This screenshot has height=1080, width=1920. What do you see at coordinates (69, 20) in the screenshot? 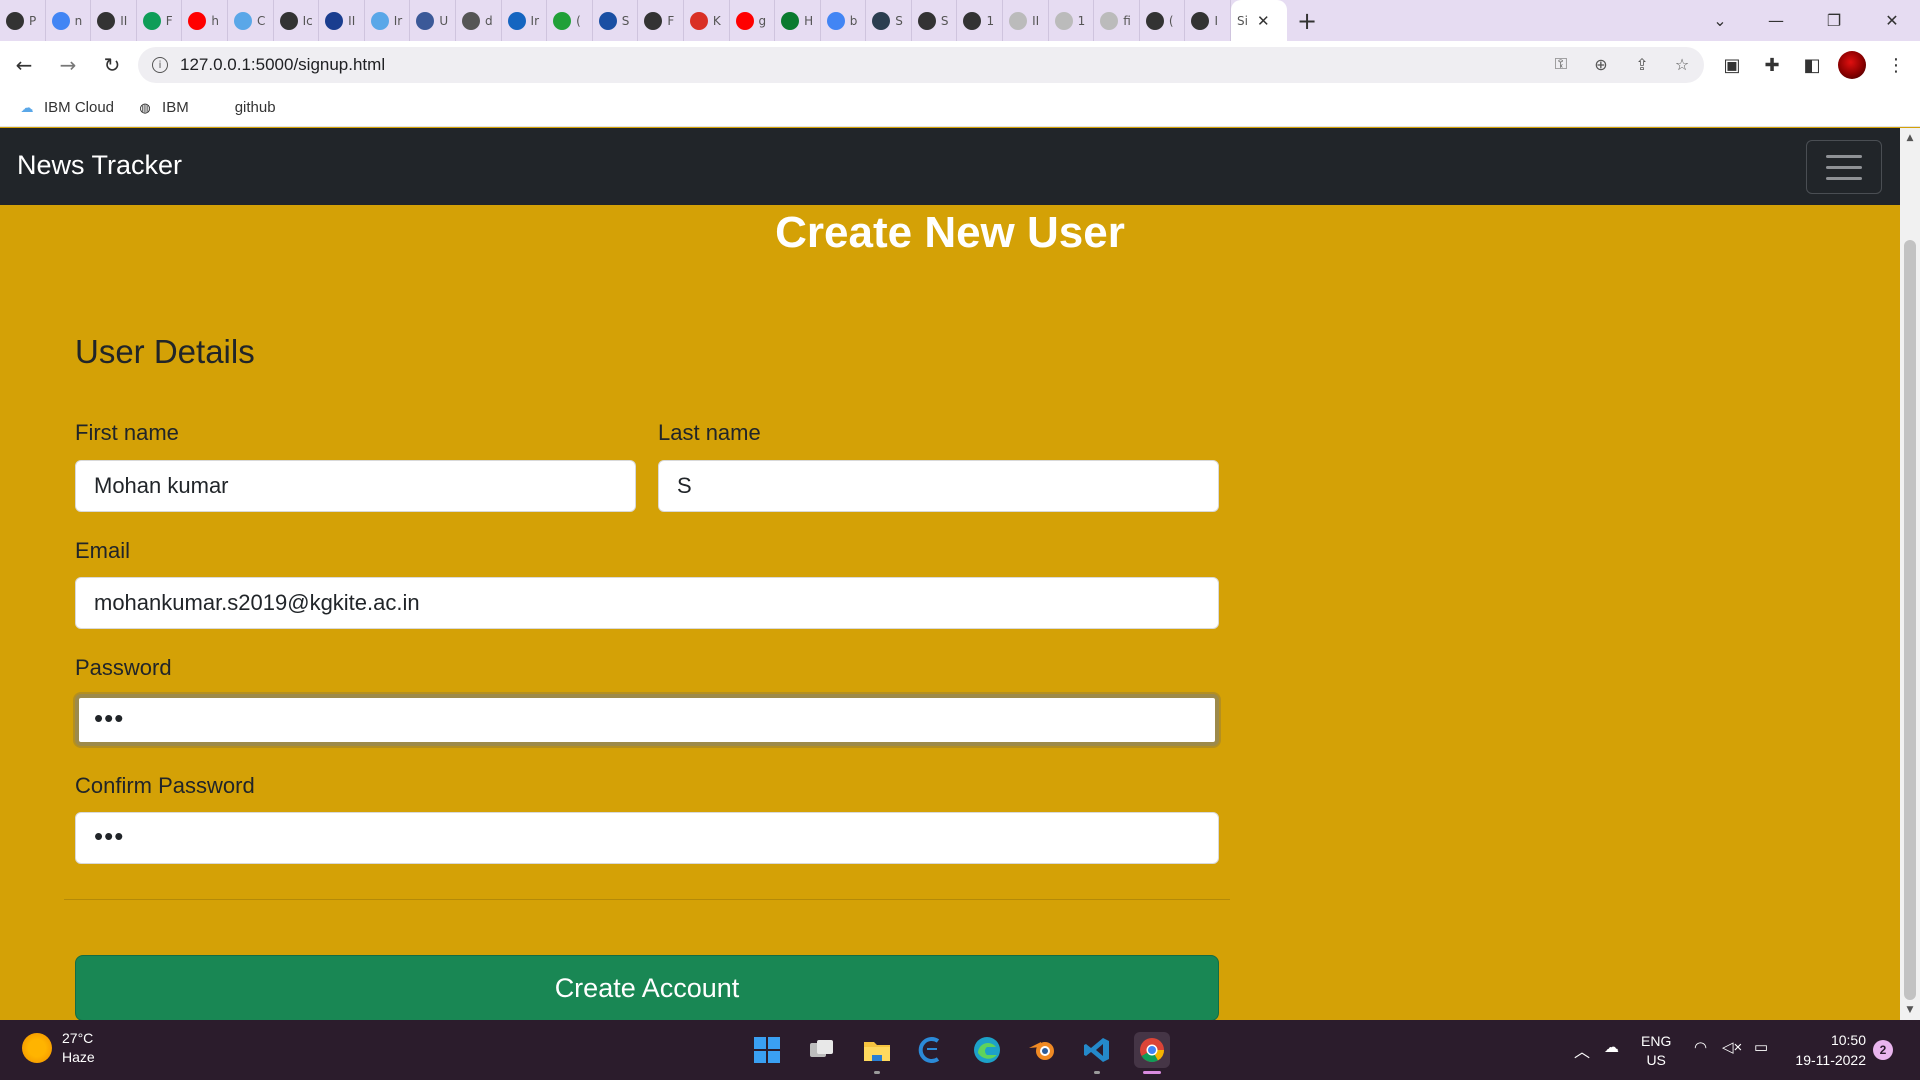
I see `browser-tab: n` at bounding box center [69, 20].